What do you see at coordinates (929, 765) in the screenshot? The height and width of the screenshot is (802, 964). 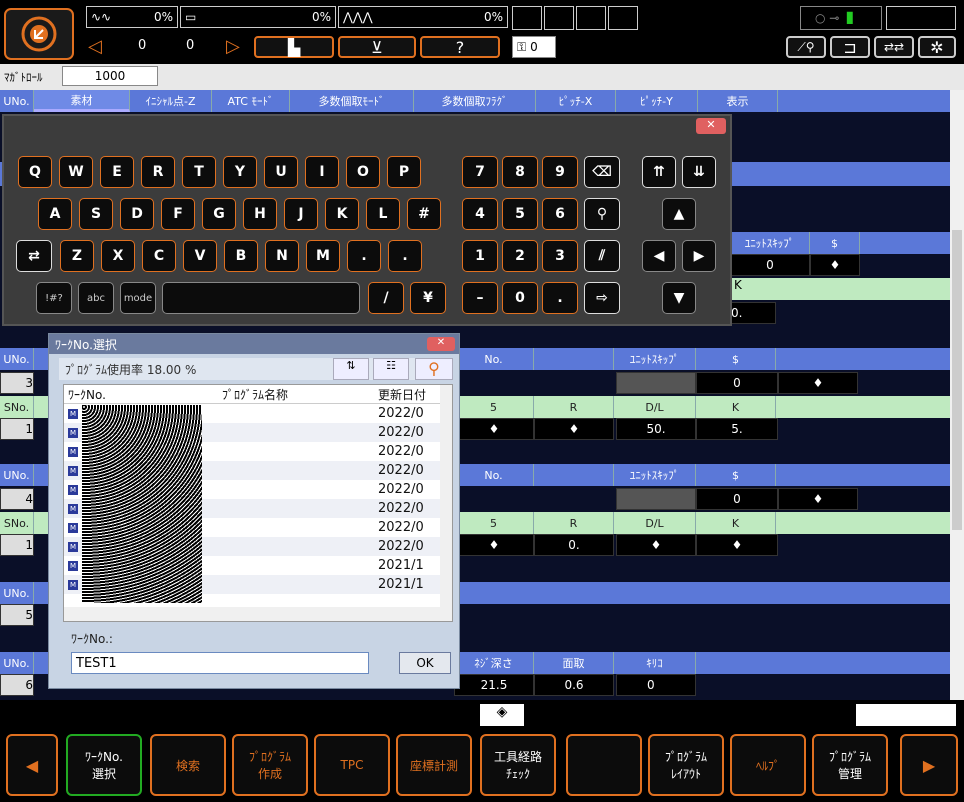 I see `fkey-next: ▶` at bounding box center [929, 765].